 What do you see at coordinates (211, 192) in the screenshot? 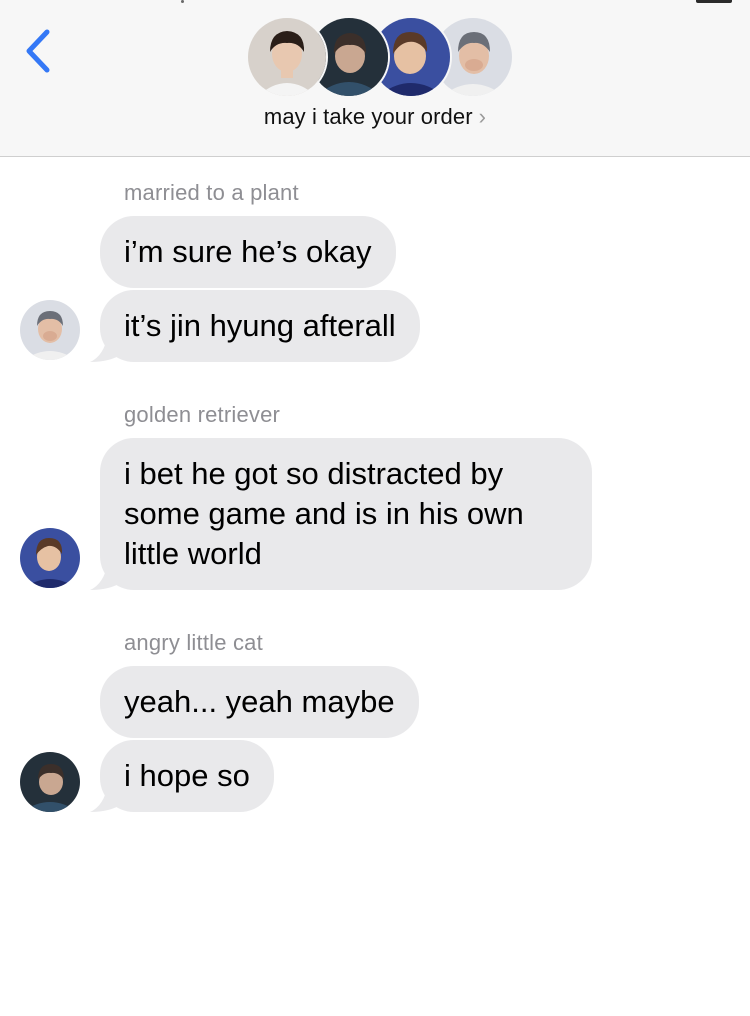
I see `sender-name: married to a plant` at bounding box center [211, 192].